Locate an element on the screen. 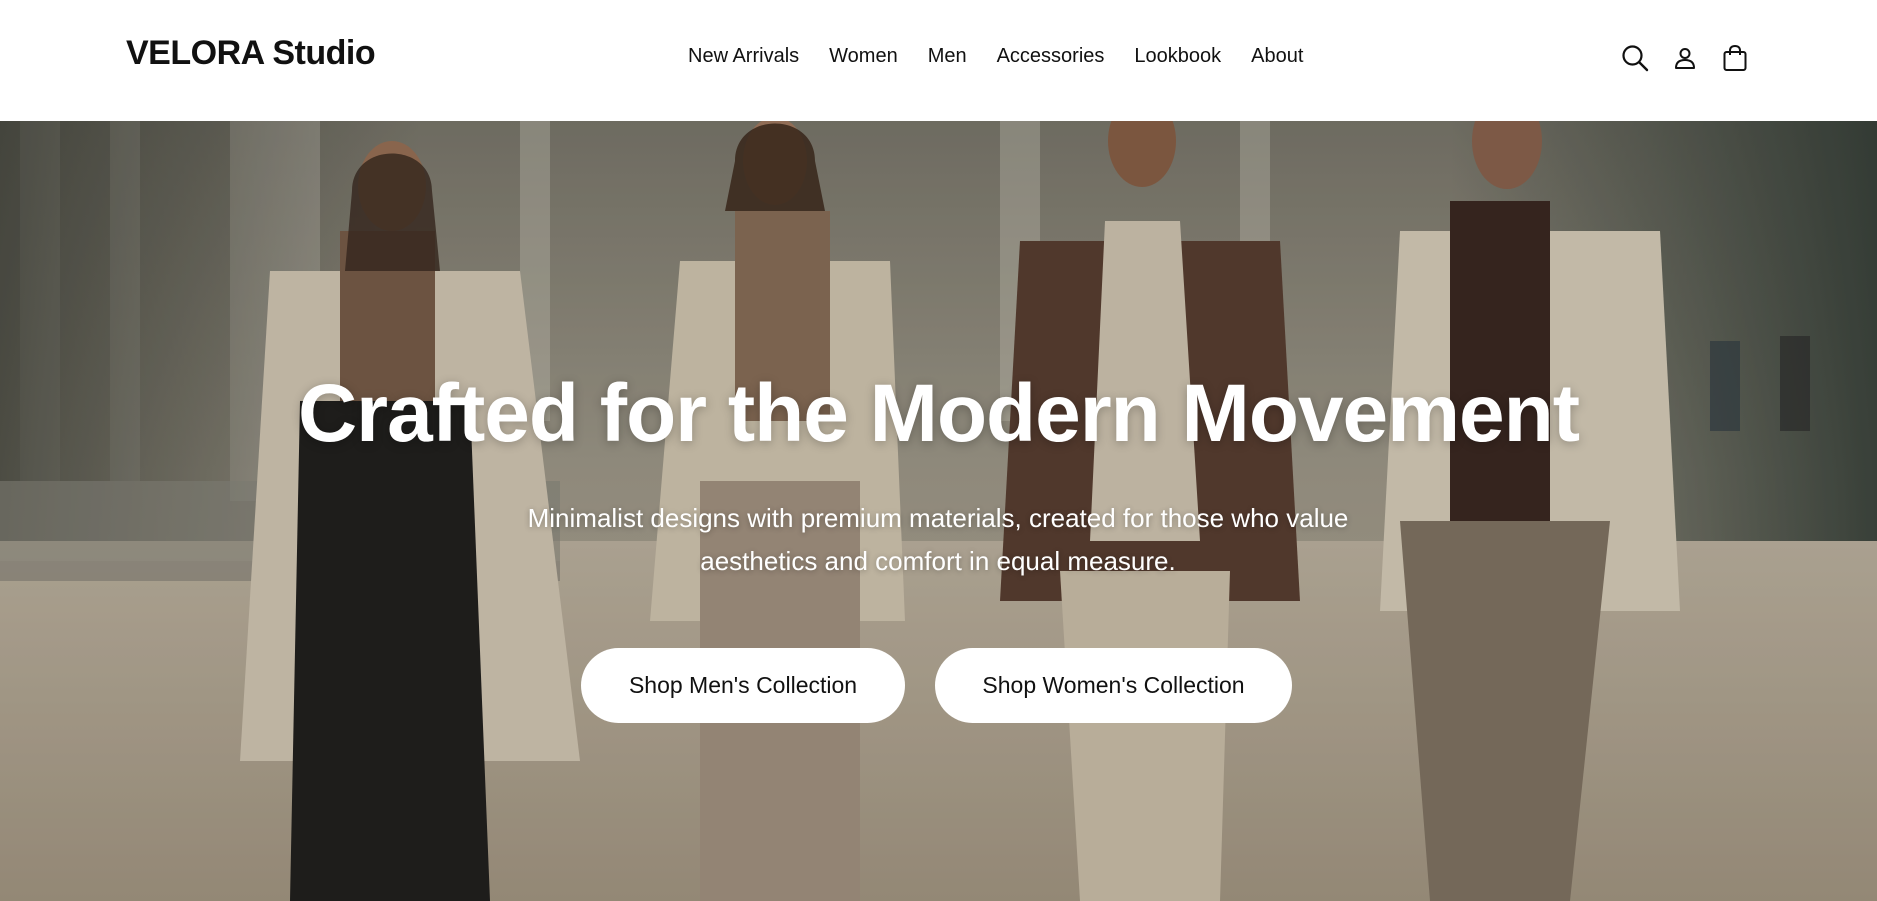 This screenshot has height=901, width=1877. header-actions is located at coordinates (1685, 58).